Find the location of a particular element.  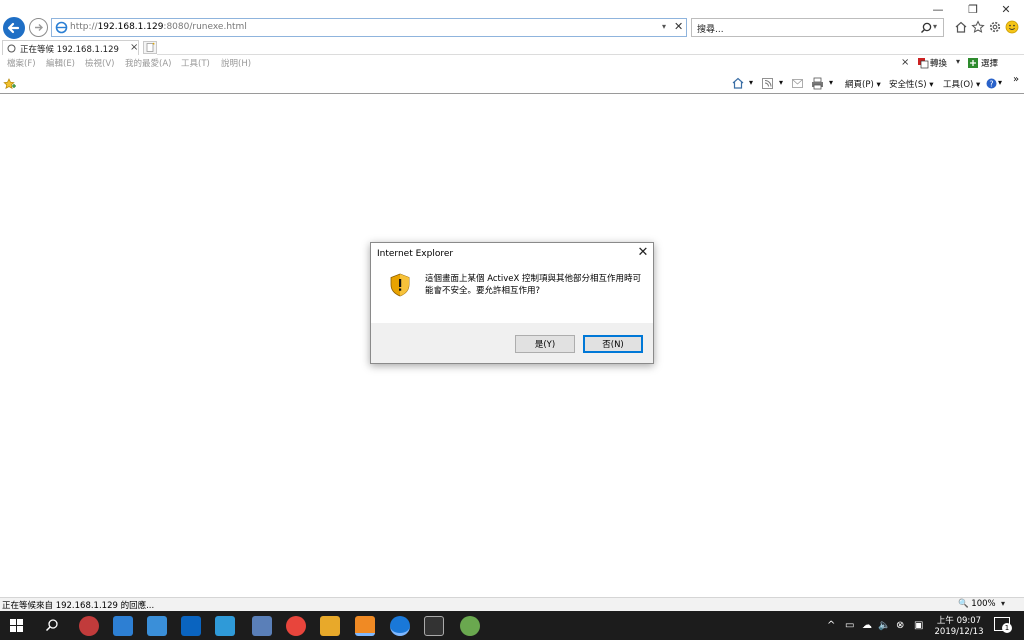

menu-edit: 編輯(E) is located at coordinates (60, 63).